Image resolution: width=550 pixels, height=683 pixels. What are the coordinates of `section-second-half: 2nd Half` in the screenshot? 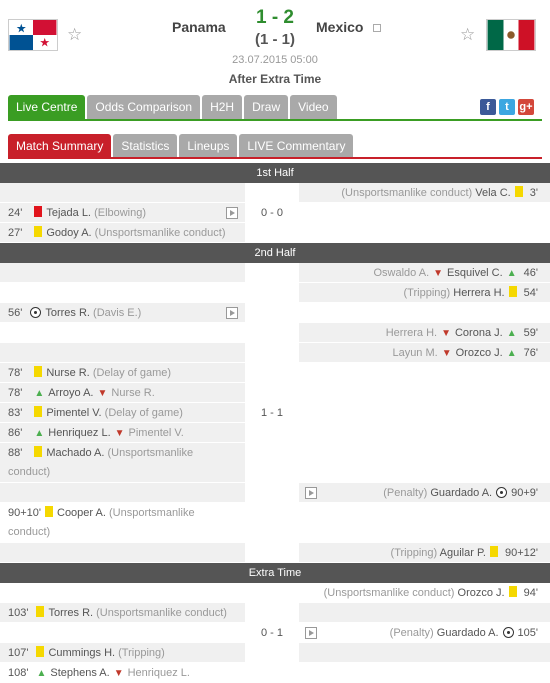 It's located at (275, 253).